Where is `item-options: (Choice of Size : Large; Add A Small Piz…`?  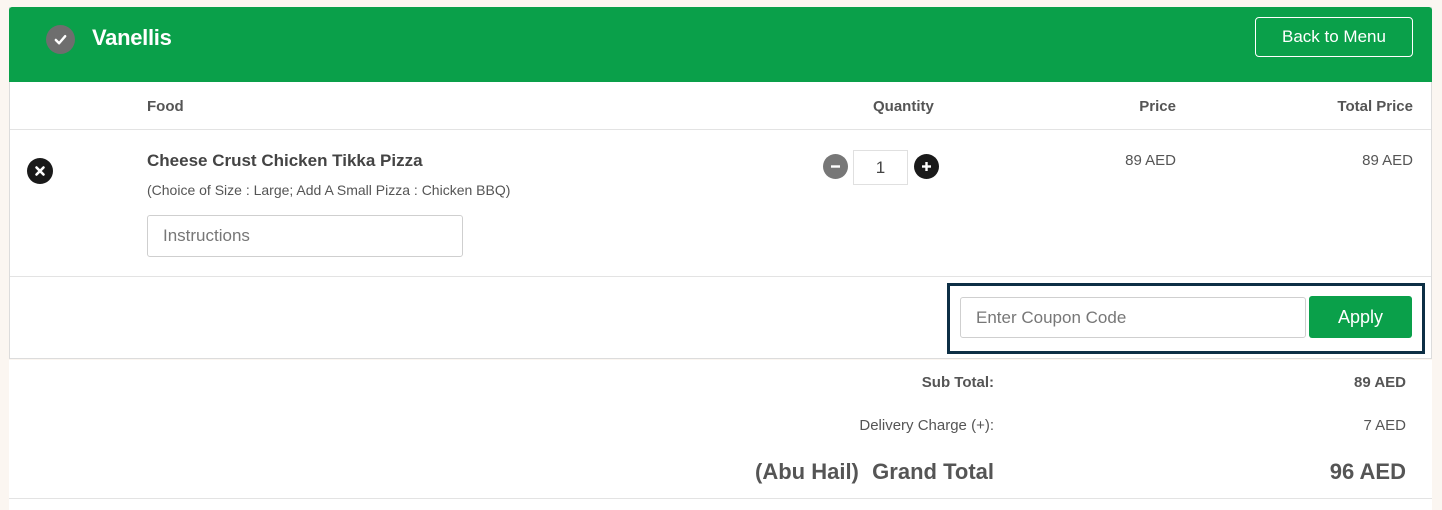 item-options: (Choice of Size : Large; Add A Small Piz… is located at coordinates (329, 190).